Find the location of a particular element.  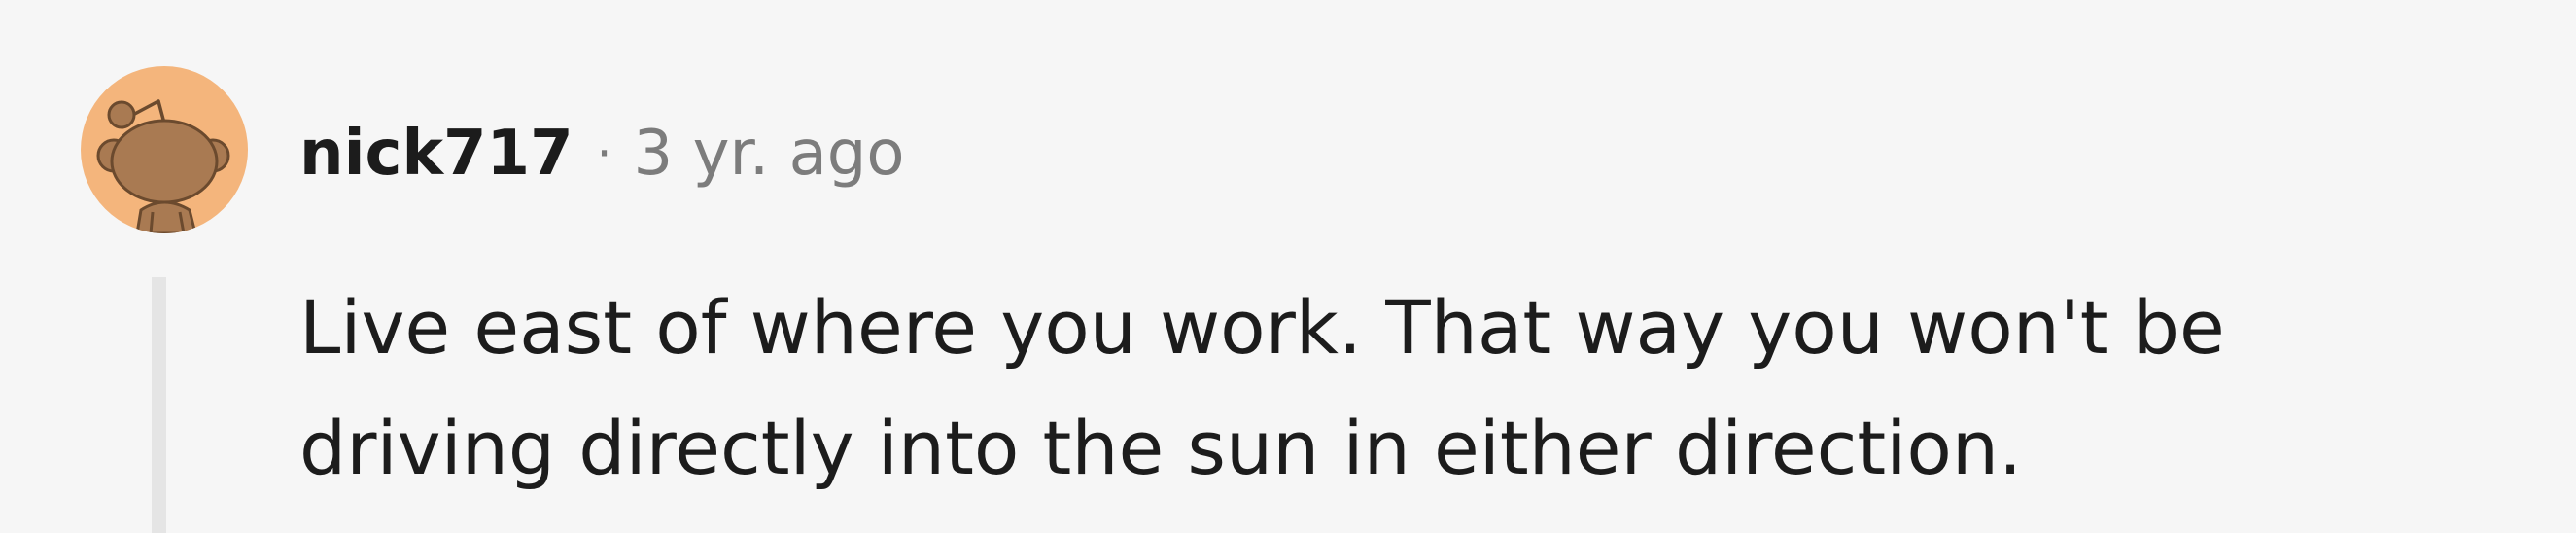

comment-timestamp: 3 yr. ago is located at coordinates (770, 154).